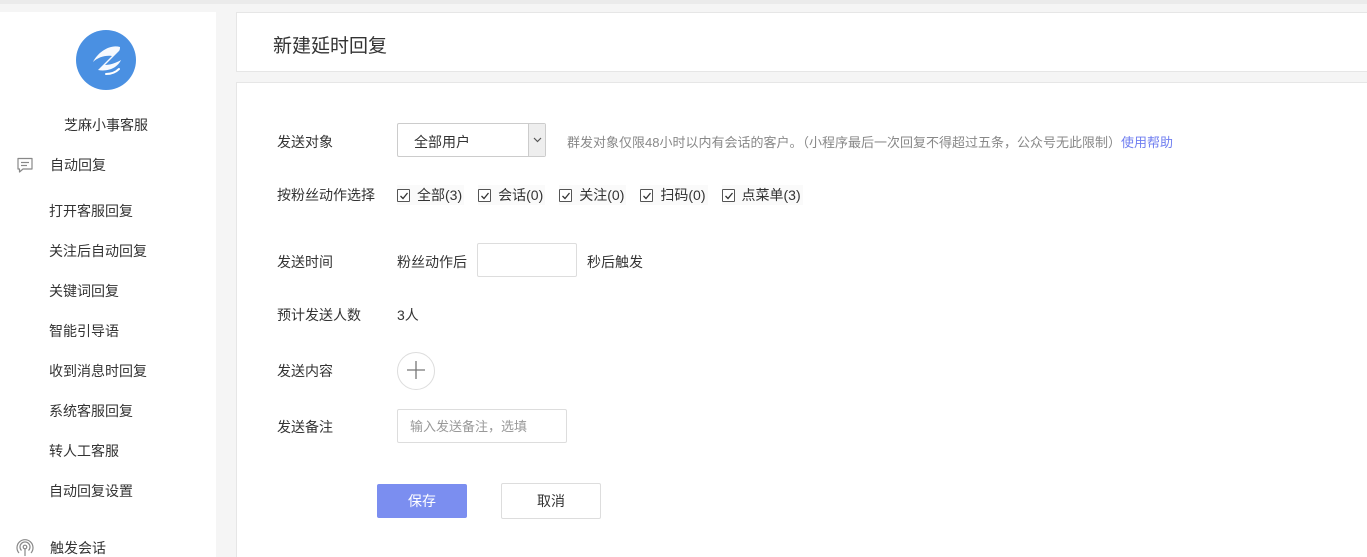  Describe the element at coordinates (326, 195) in the screenshot. I see `action-filter-label: 按粉丝动作选择` at that location.